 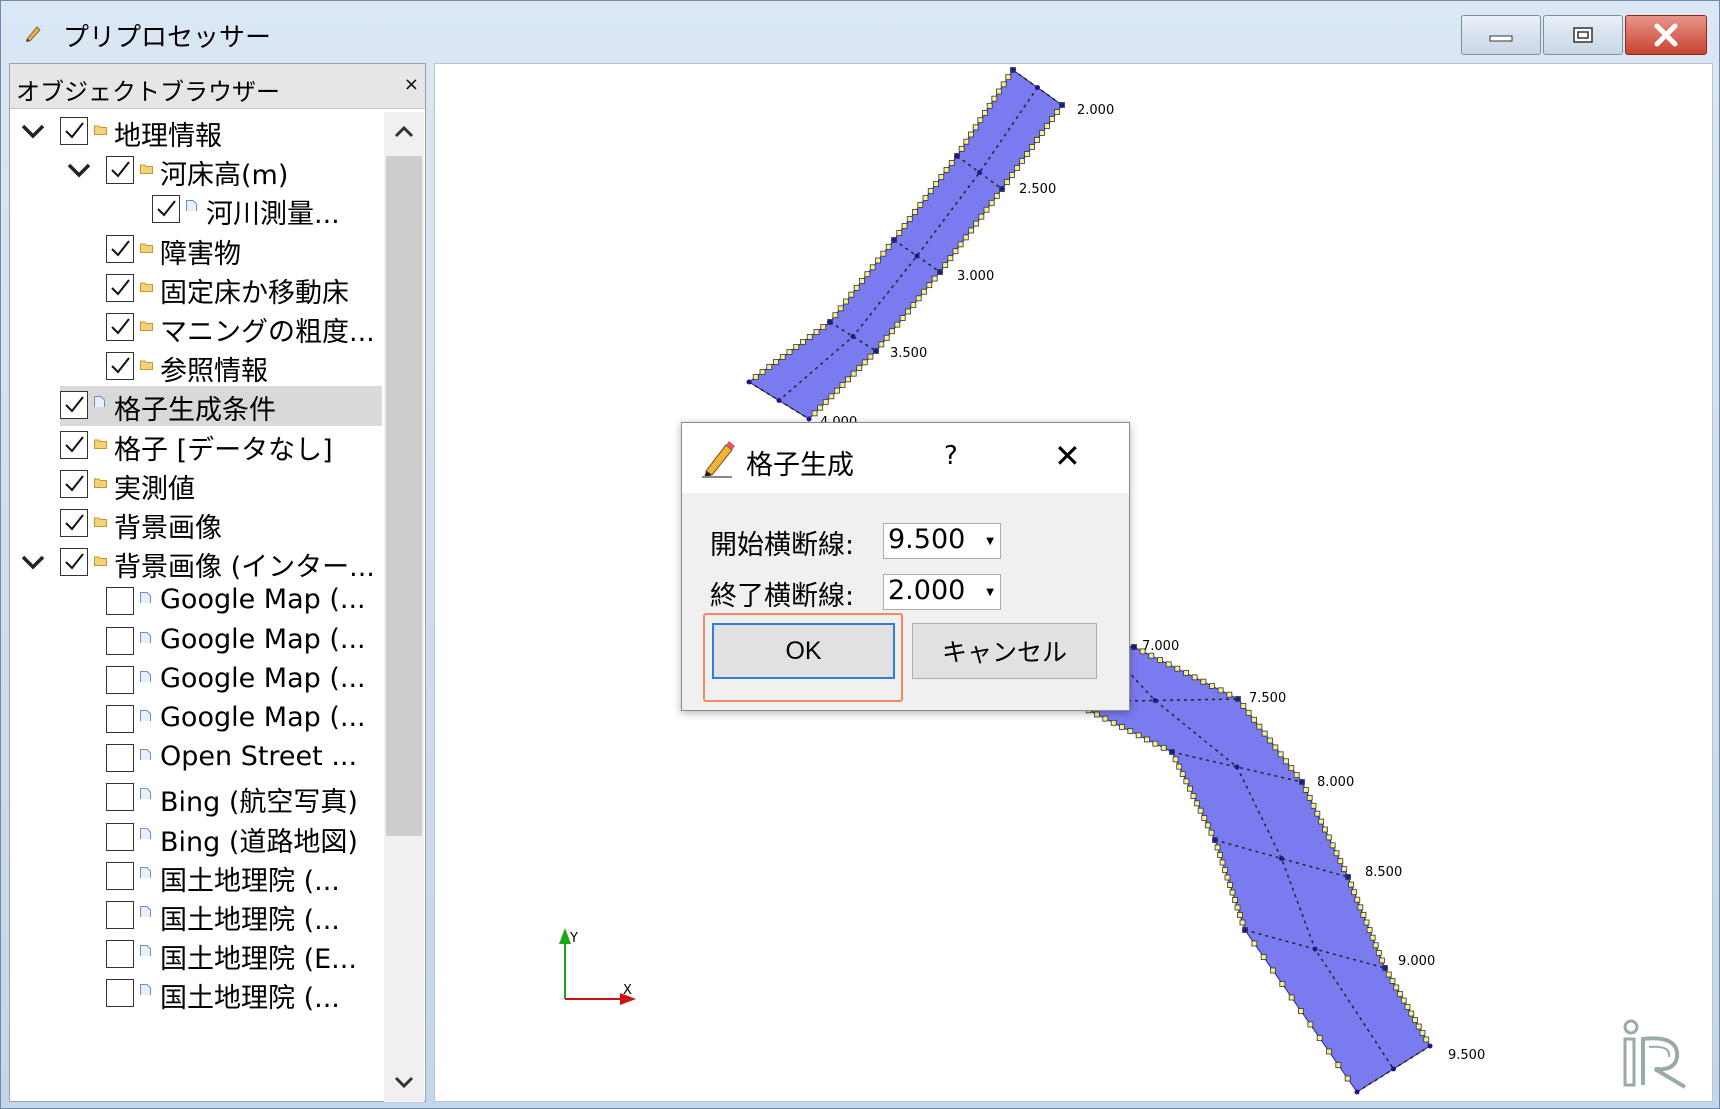 I want to click on object-browser-close-button: ×, so click(x=411, y=84).